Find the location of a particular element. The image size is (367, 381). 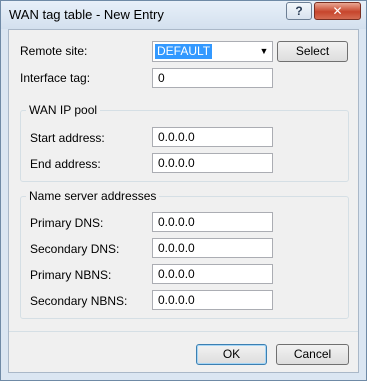

primary-dns-input: 0.0.0.0 is located at coordinates (212, 222).